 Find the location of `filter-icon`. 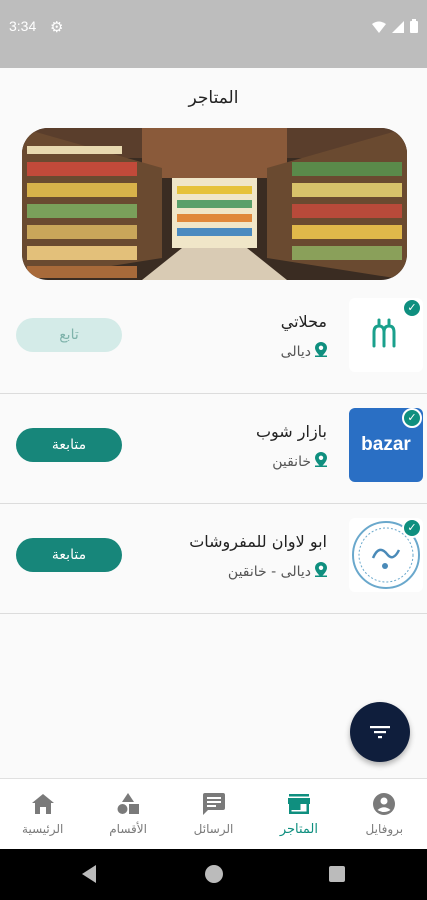

filter-icon is located at coordinates (380, 732).